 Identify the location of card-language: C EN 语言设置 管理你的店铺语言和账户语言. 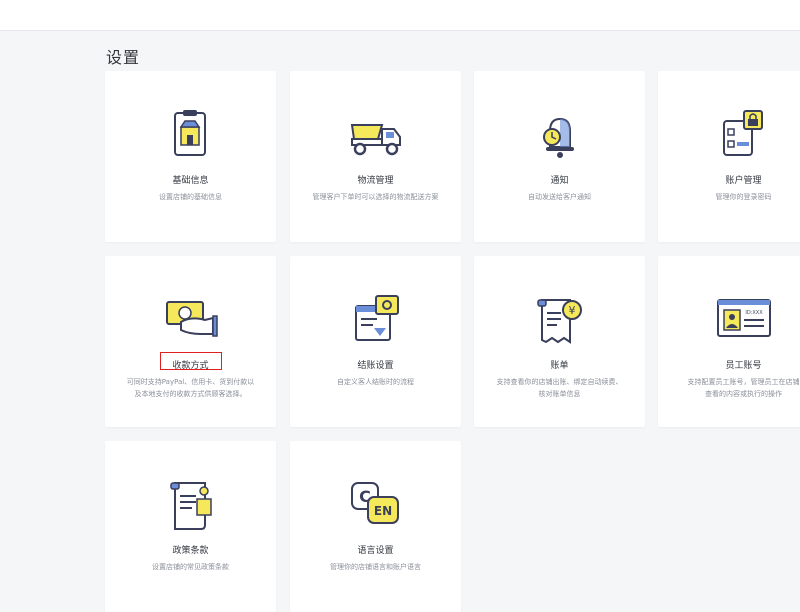
(375, 526).